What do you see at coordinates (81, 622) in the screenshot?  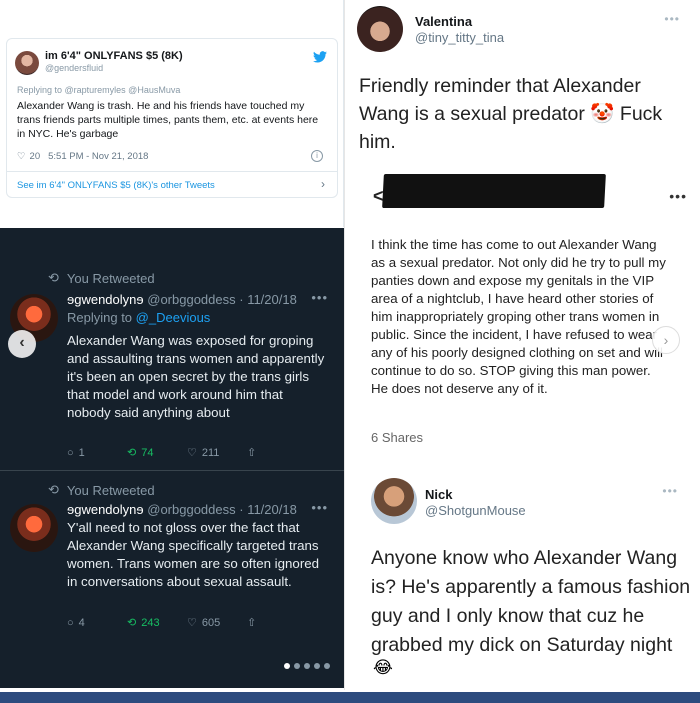 I see `reply-count: 4` at bounding box center [81, 622].